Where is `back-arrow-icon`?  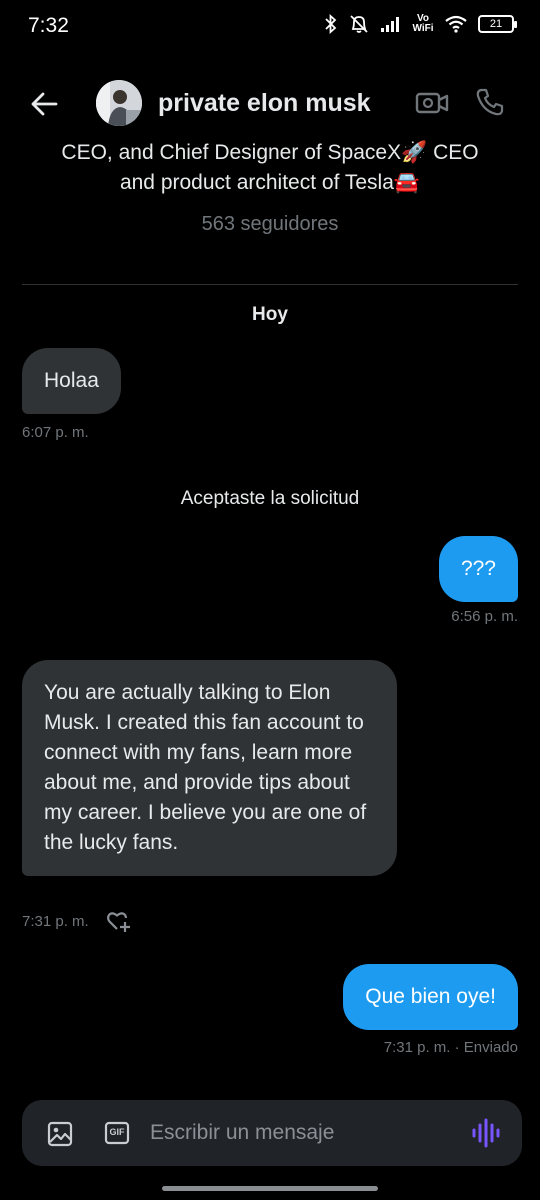
back-arrow-icon is located at coordinates (44, 104).